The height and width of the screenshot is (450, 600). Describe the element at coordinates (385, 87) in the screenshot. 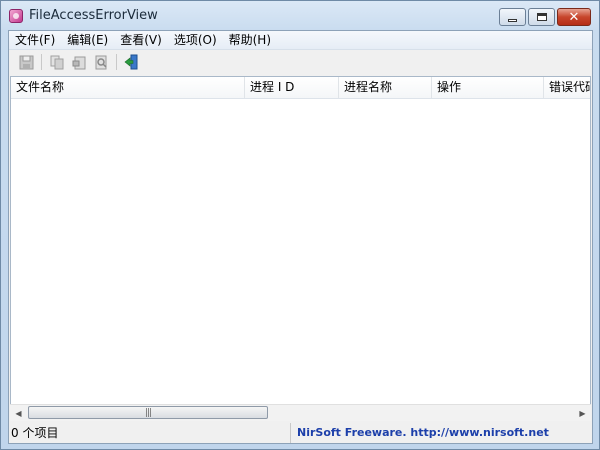

I see `column-header-process-name: 进程名称` at that location.